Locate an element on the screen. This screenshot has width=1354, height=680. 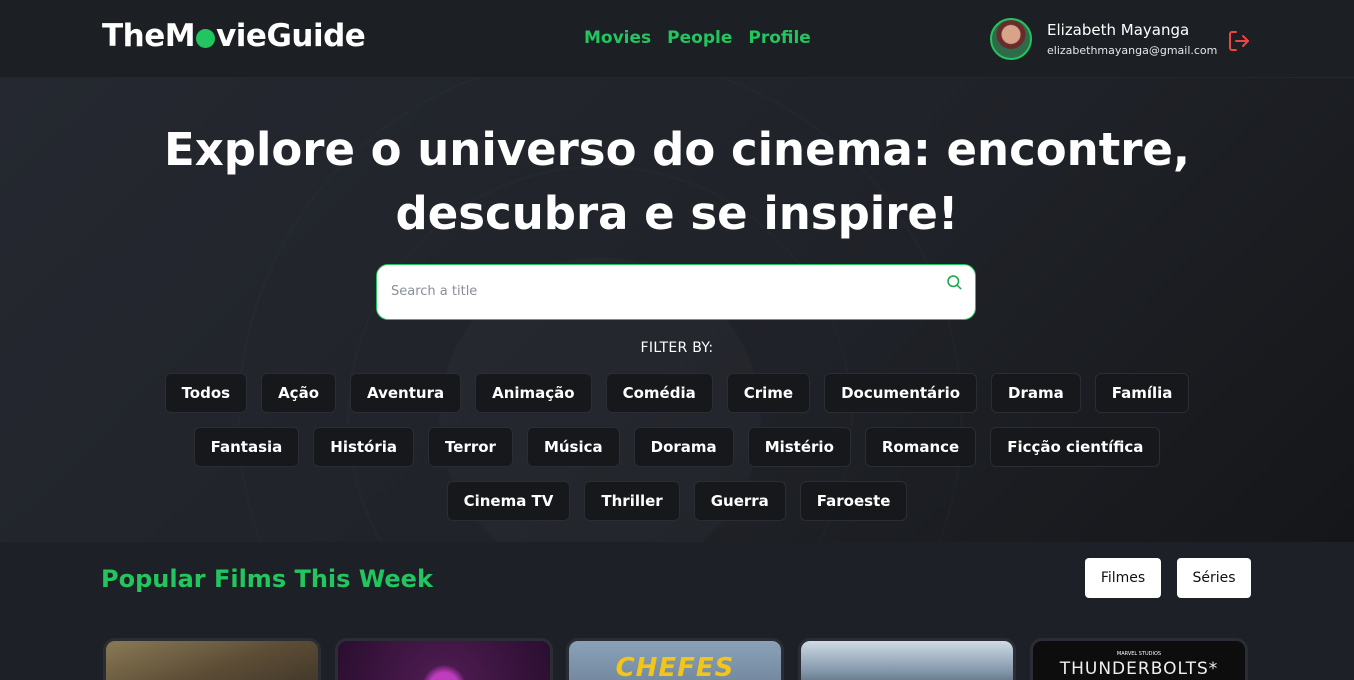
genre-chip-todos: Todos is located at coordinates (206, 393).